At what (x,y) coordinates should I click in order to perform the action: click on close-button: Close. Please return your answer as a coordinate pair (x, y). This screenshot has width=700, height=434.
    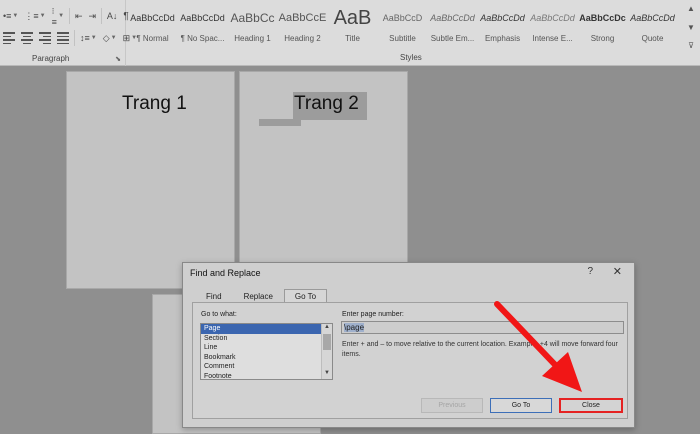
    Looking at the image, I should click on (591, 405).